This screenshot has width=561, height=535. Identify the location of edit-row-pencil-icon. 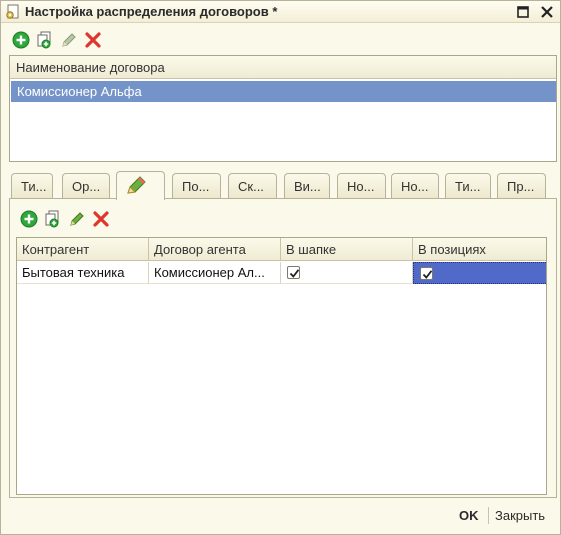
(77, 219).